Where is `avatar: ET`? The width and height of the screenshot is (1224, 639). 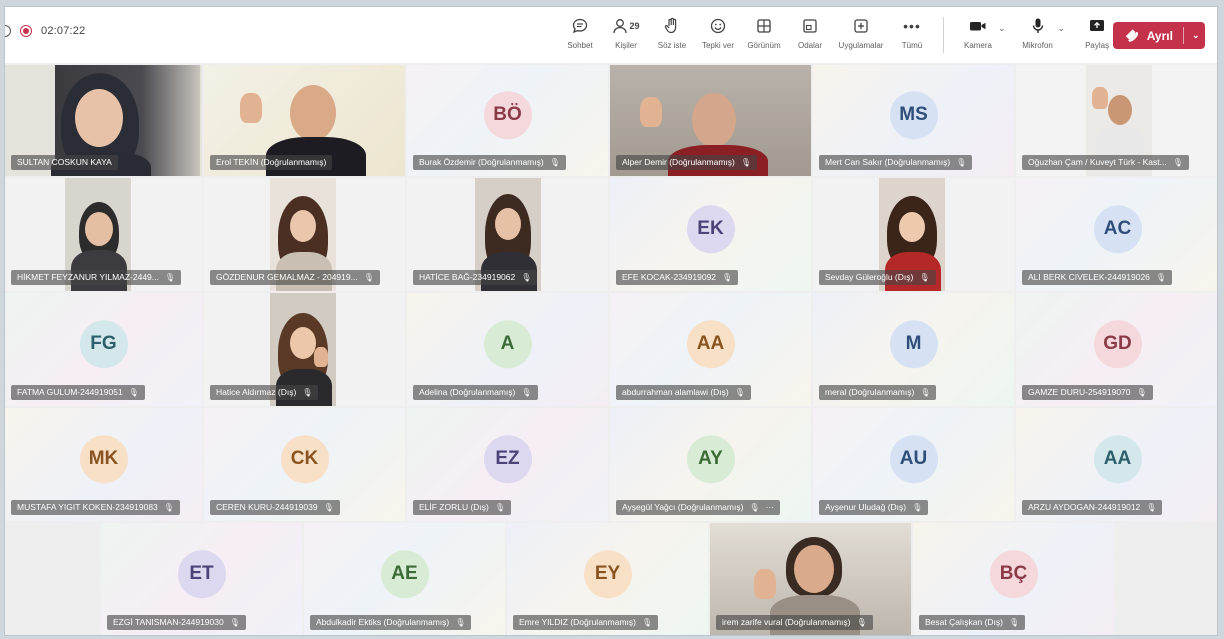
avatar: ET is located at coordinates (201, 573).